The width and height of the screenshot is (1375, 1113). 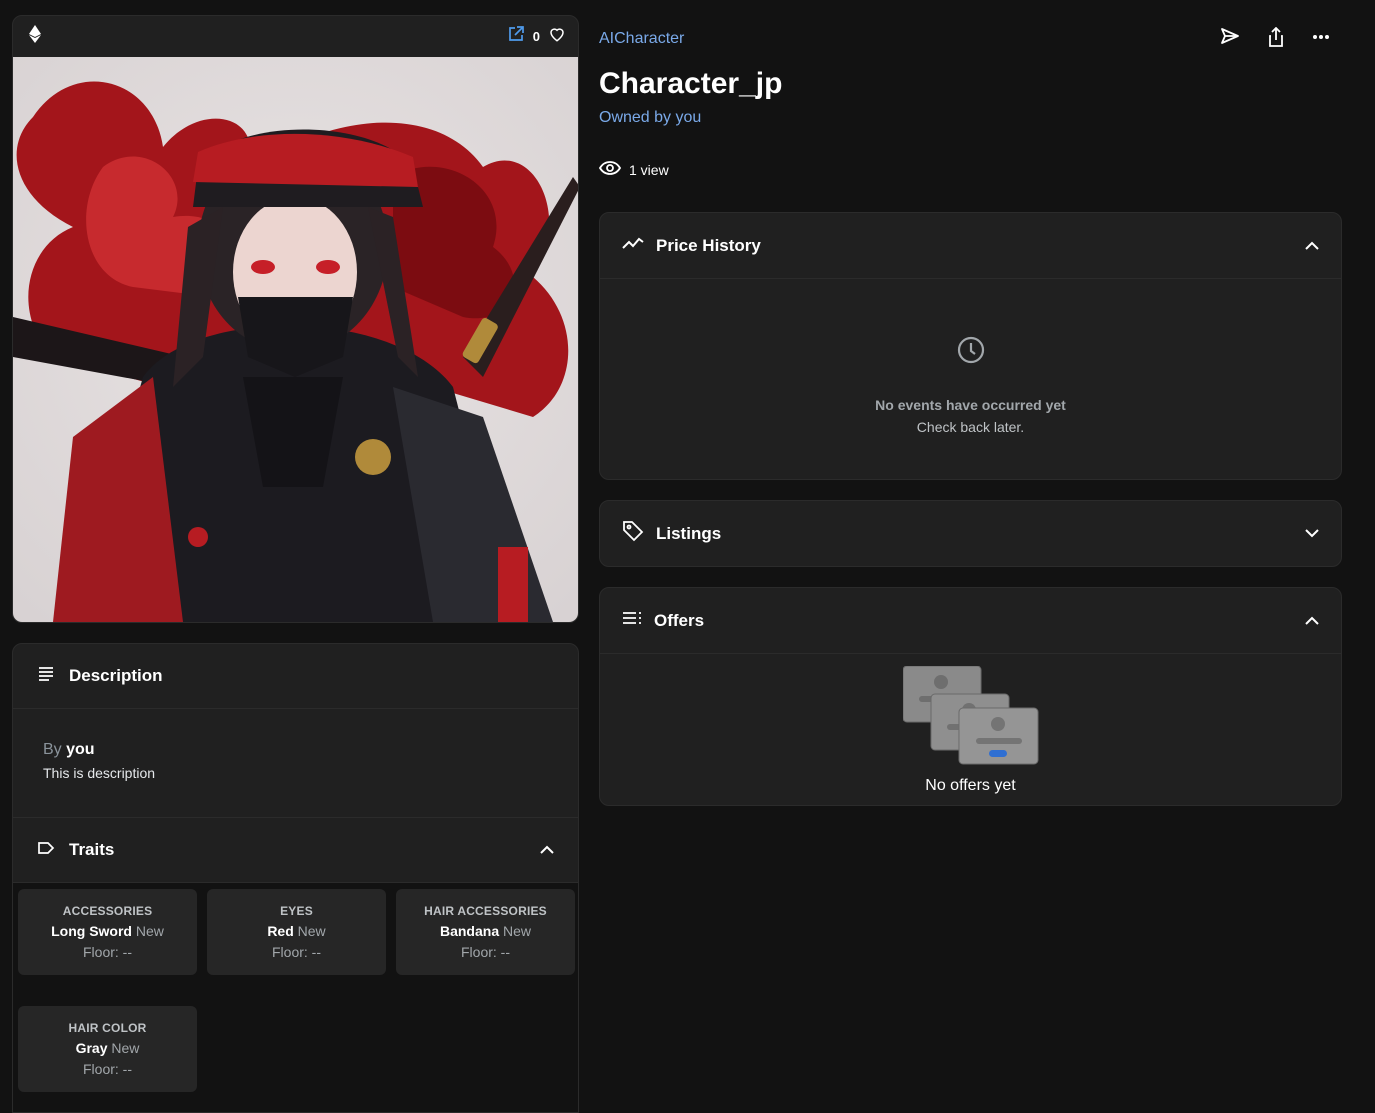 What do you see at coordinates (689, 117) in the screenshot?
I see `owner-link: you` at bounding box center [689, 117].